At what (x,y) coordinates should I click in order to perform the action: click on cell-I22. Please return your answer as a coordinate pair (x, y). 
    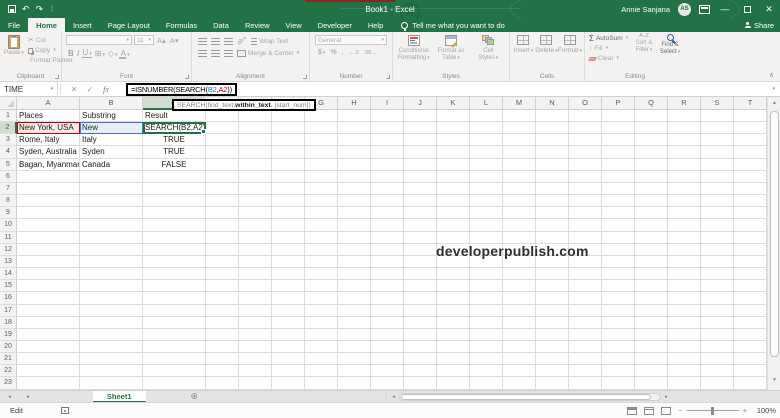
    Looking at the image, I should click on (387, 371).